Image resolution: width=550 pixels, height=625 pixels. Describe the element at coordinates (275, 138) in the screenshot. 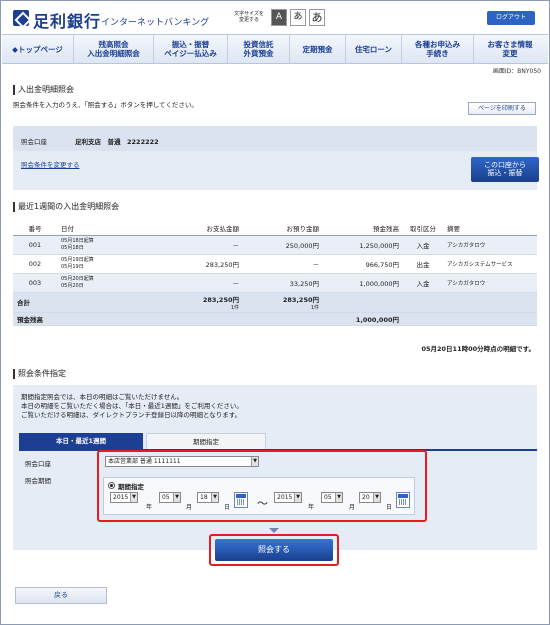

I see `account-row: 照会口座 足利支店 普通 2222222` at that location.